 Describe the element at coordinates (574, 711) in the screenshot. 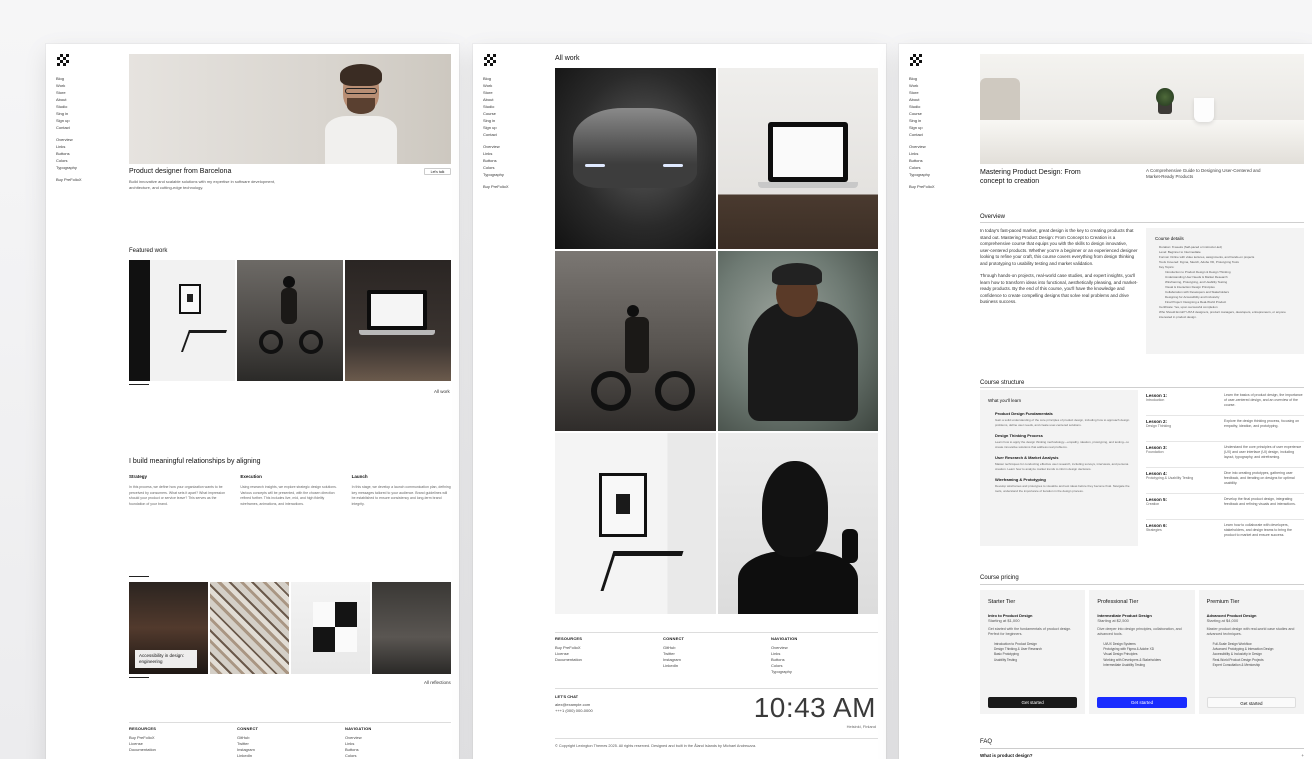

I see `phone-link: +++1 (000) 000-0000` at that location.